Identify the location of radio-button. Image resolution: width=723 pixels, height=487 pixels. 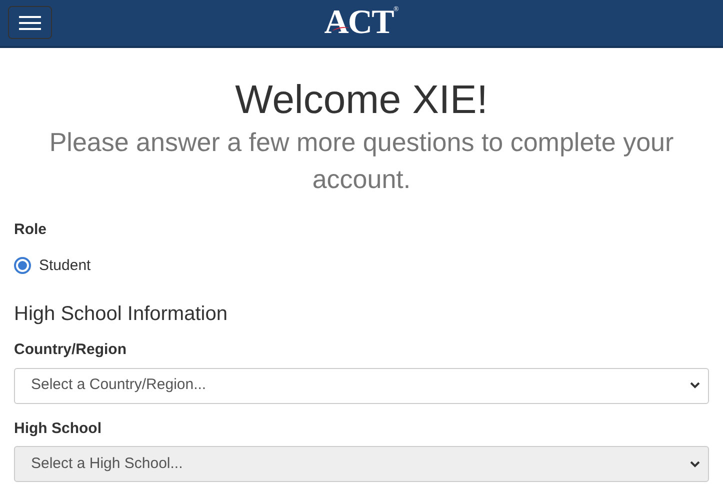
(22, 265).